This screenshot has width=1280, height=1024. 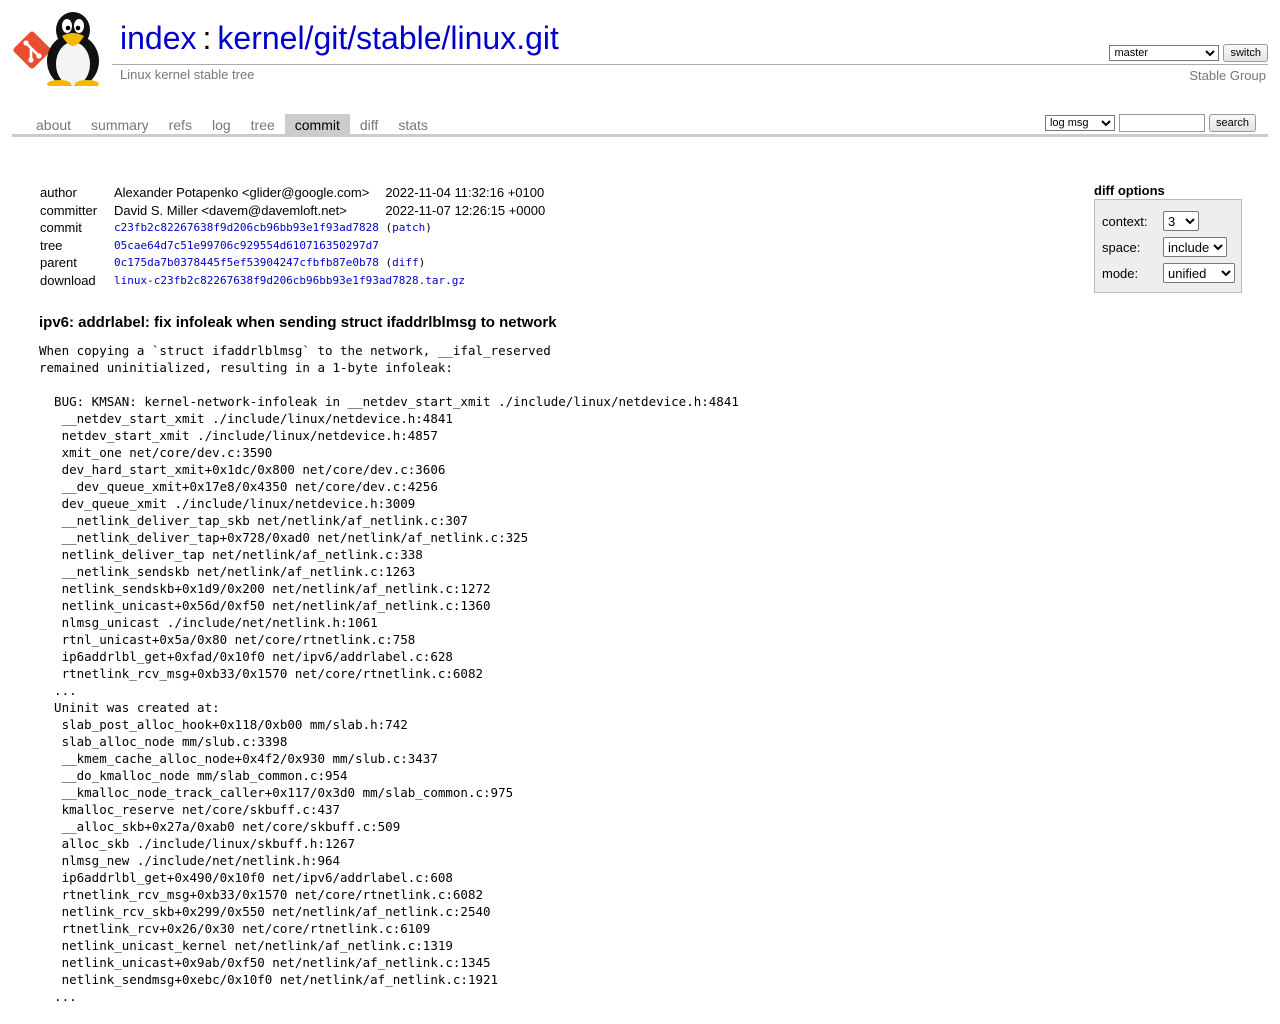 What do you see at coordinates (413, 124) in the screenshot?
I see `tab-stats: stats` at bounding box center [413, 124].